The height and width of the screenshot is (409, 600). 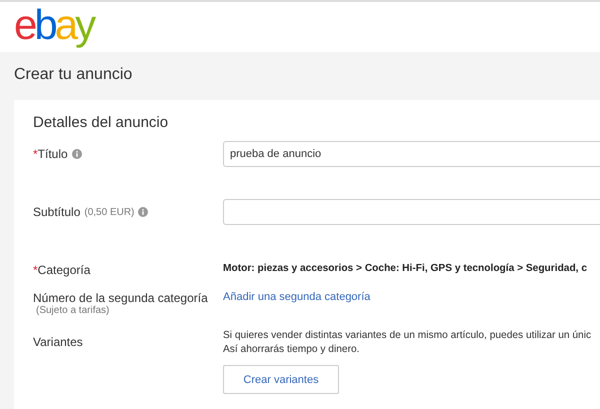 I want to click on price-note: (0,50 EUR), so click(x=109, y=212).